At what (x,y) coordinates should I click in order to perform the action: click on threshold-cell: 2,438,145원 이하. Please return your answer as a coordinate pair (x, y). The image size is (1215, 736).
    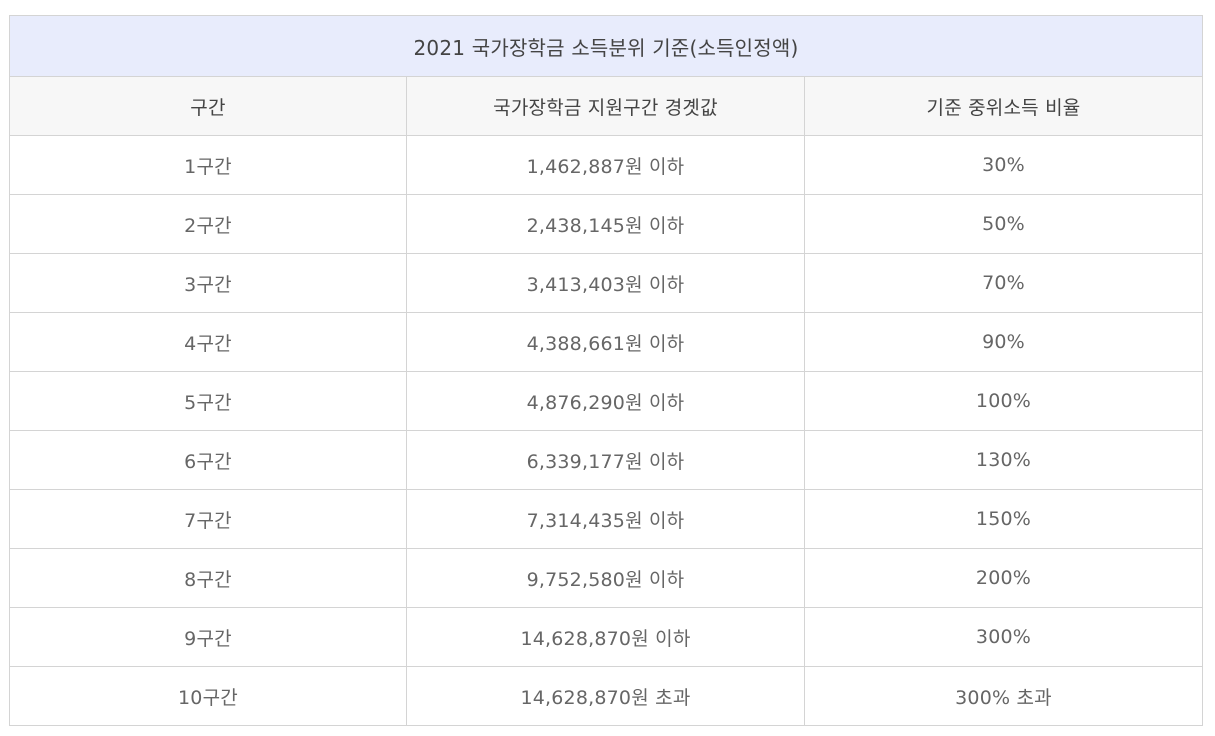
    Looking at the image, I should click on (605, 224).